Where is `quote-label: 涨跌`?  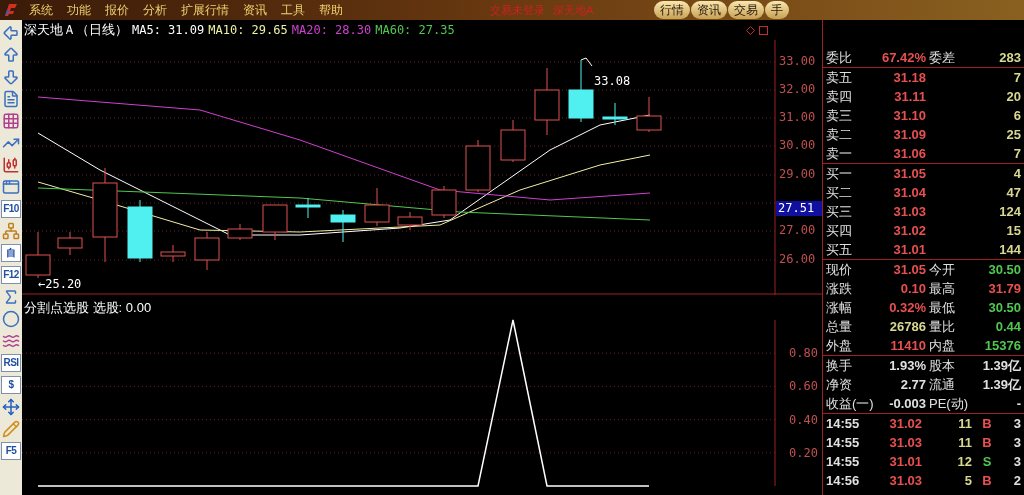 quote-label: 涨跌 is located at coordinates (839, 288).